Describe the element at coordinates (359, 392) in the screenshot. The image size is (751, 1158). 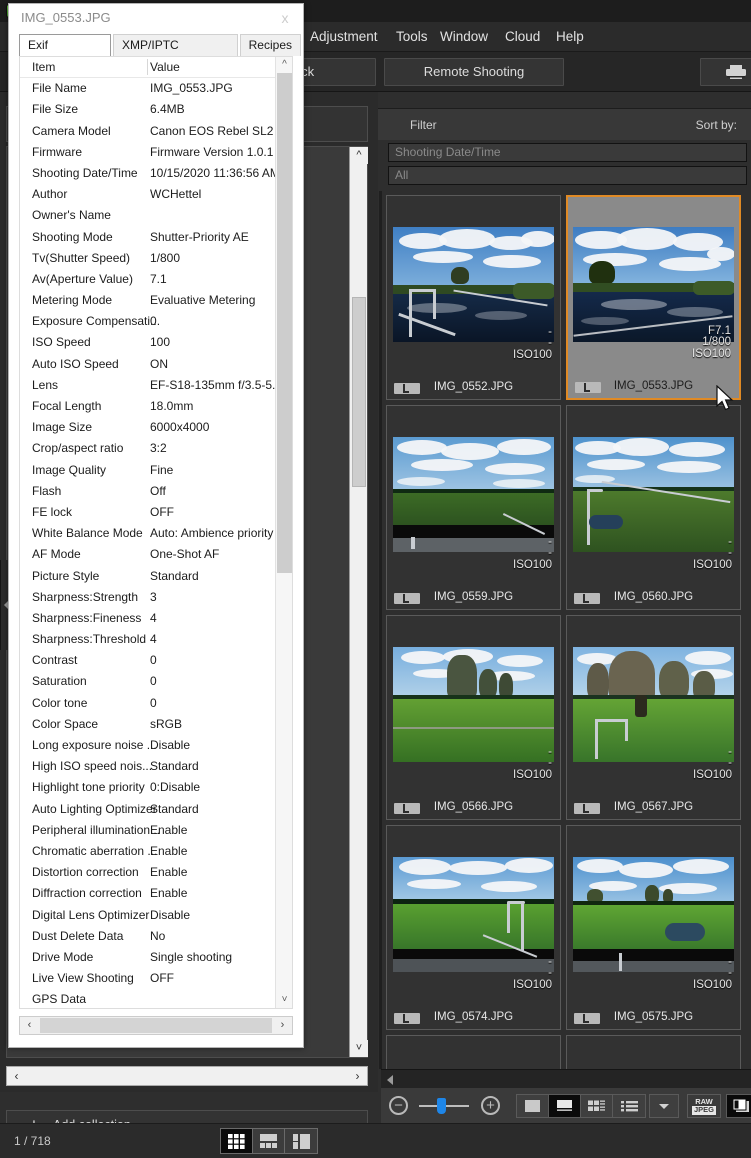
I see `tree-scroll-thumb` at that location.